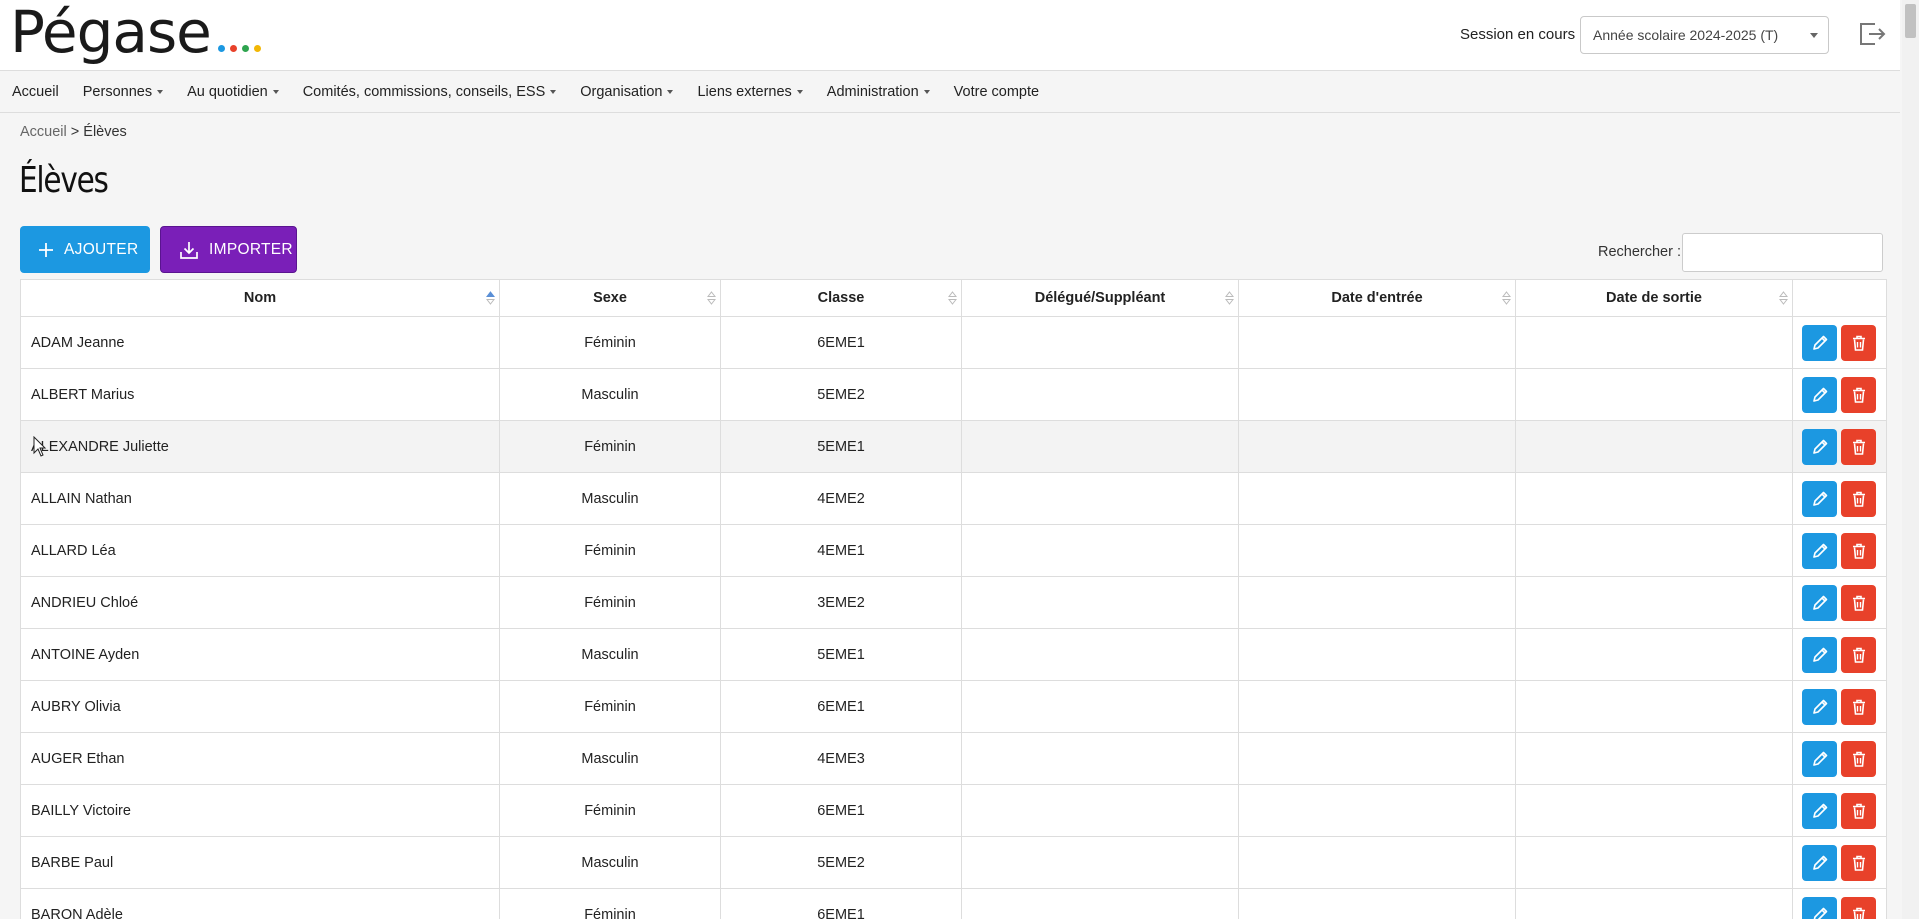 The height and width of the screenshot is (919, 1919). Describe the element at coordinates (1640, 252) in the screenshot. I see `search-label: Rechercher :` at that location.